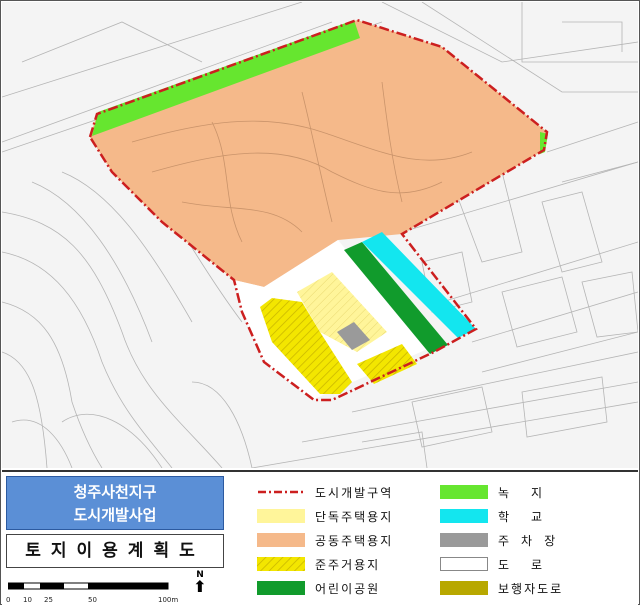  I want to click on legend-label-pedestrian: 보행자도로, so click(531, 589).